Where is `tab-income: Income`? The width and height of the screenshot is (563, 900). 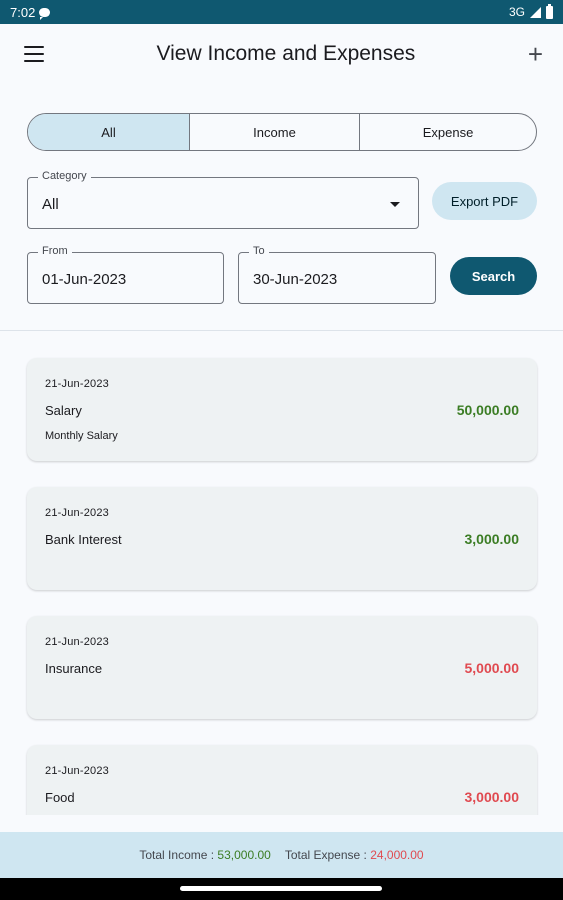
tab-income: Income is located at coordinates (275, 132).